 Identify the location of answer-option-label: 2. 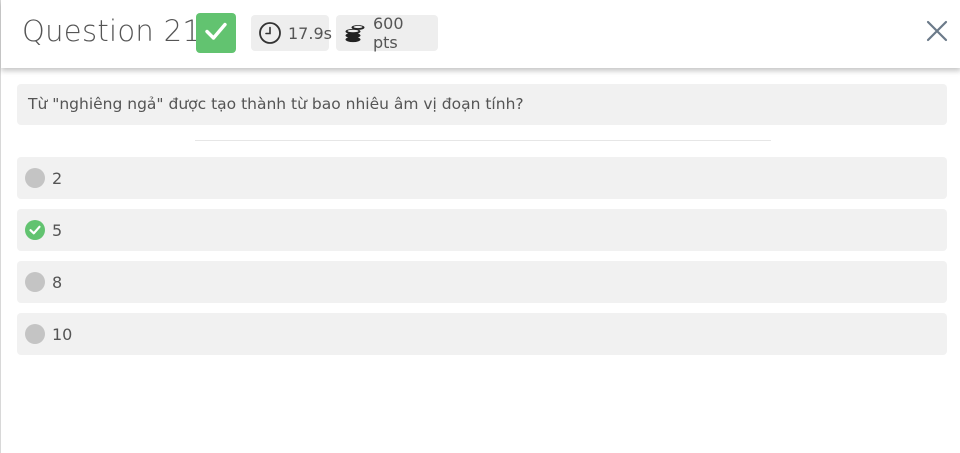
(57, 178).